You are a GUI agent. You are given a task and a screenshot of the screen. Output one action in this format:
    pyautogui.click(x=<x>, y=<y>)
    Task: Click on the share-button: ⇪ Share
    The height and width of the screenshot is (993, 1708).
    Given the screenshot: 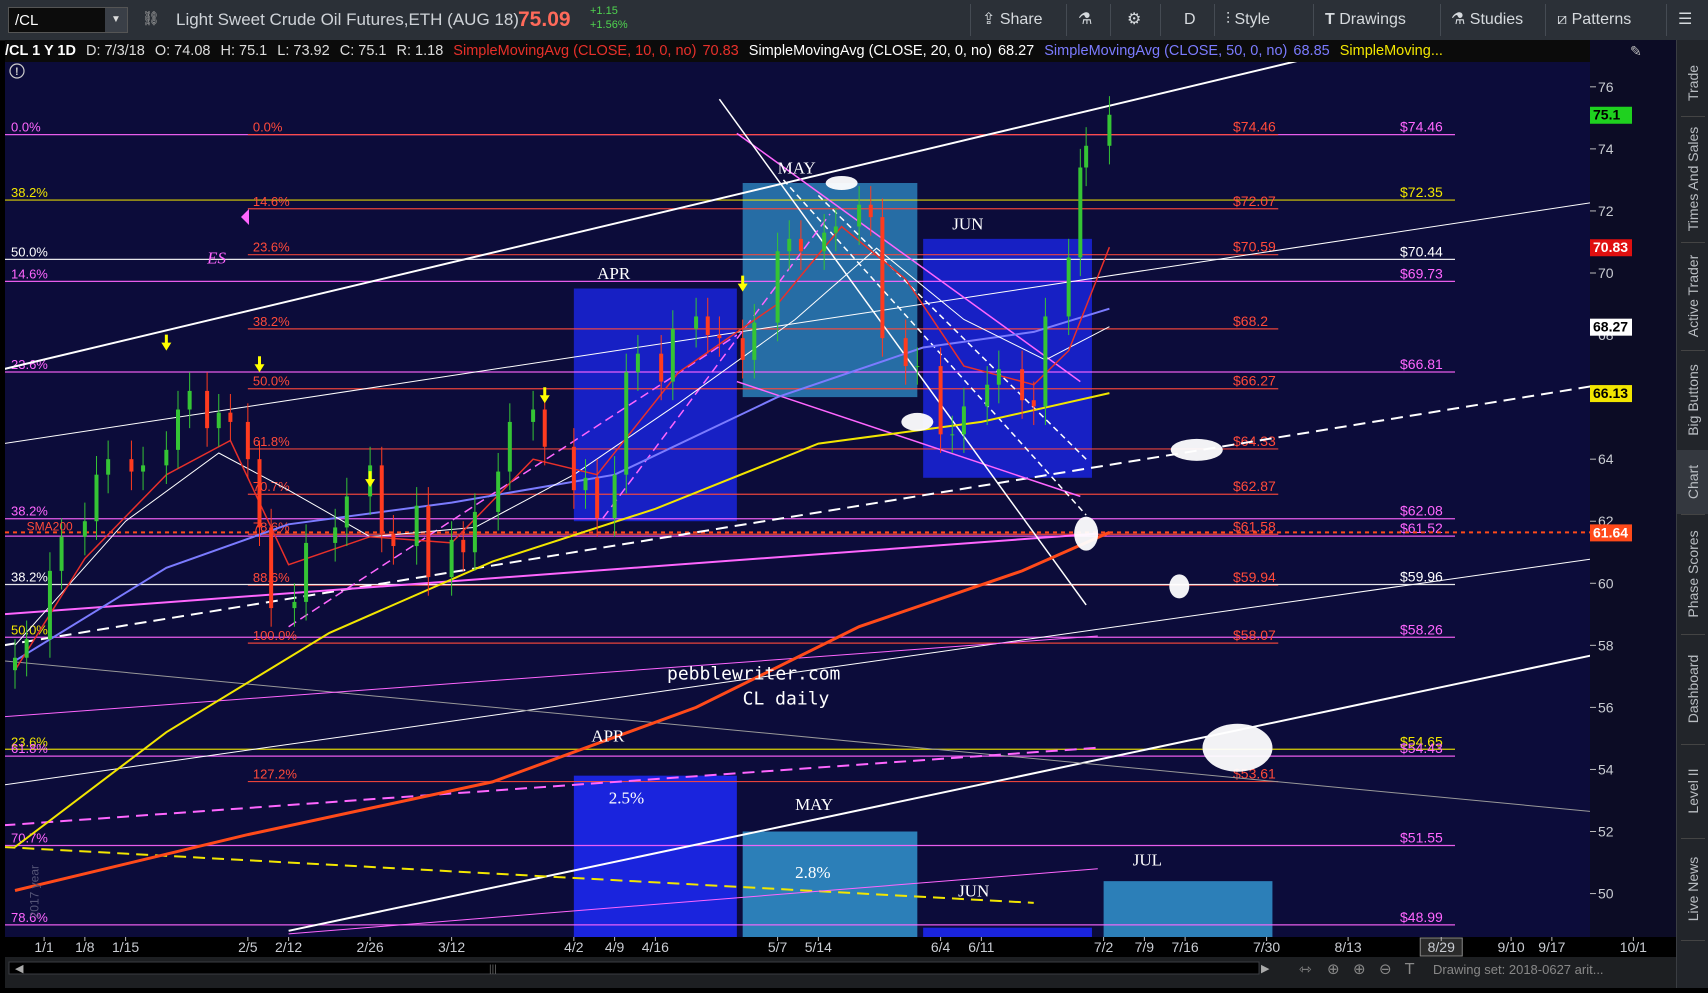 What is the action you would take?
    pyautogui.click(x=1012, y=20)
    